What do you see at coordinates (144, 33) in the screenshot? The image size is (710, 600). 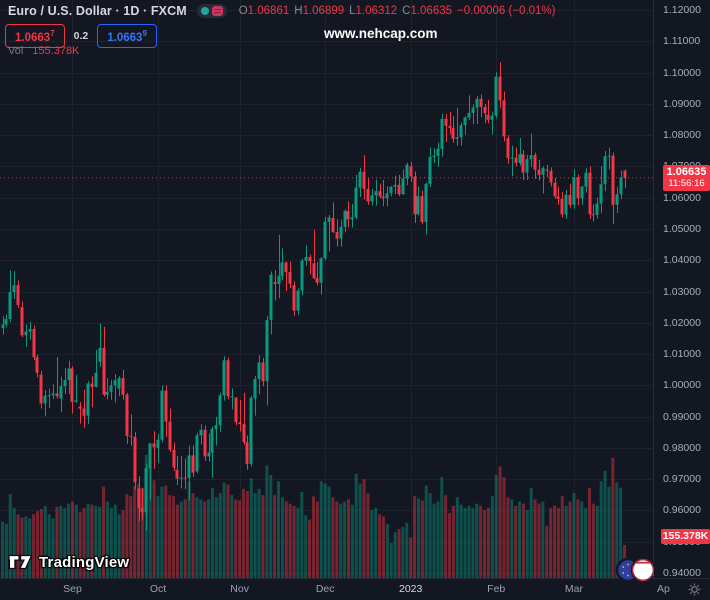 I see `ask-price-sup: 9` at bounding box center [144, 33].